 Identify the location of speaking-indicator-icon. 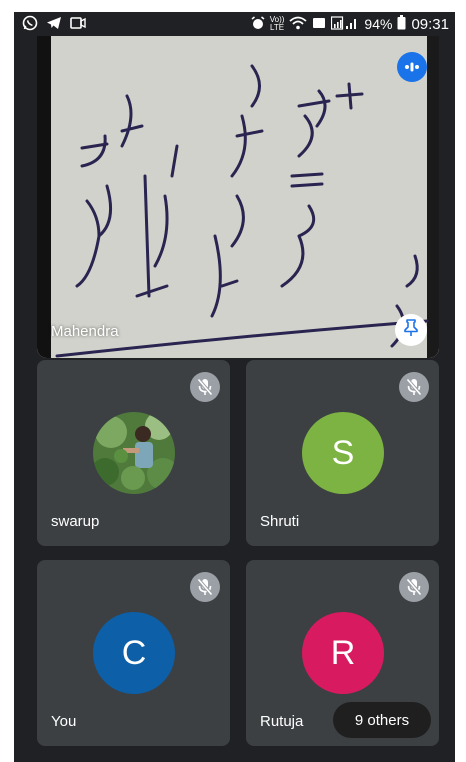
(412, 67).